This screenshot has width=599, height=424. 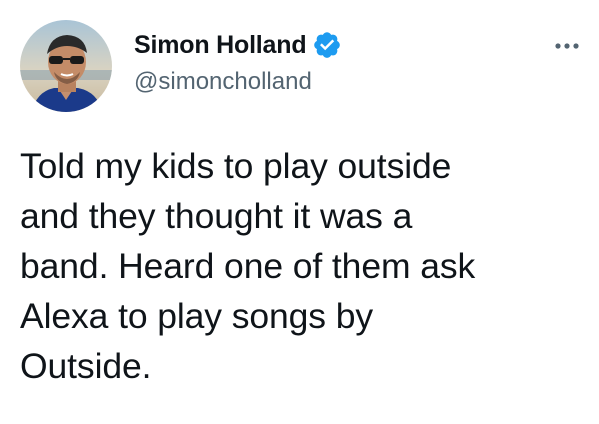 What do you see at coordinates (567, 46) in the screenshot?
I see `more-options-icon` at bounding box center [567, 46].